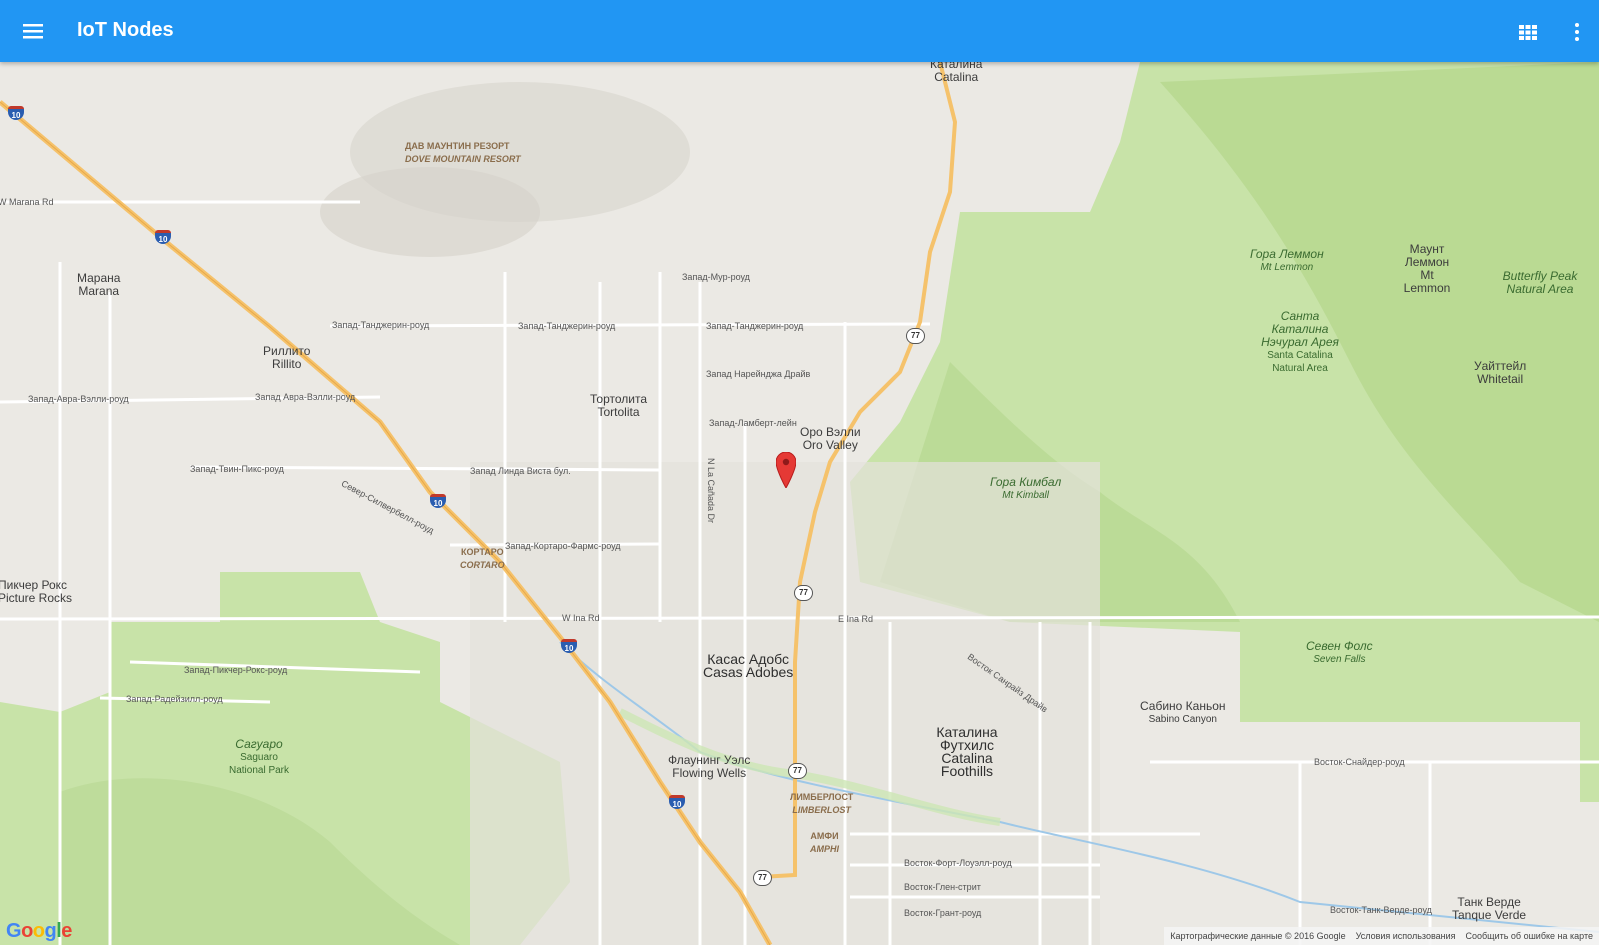 This screenshot has width=1599, height=945. Describe the element at coordinates (581, 618) in the screenshot. I see `road-w-ina: W Ina Rd` at that location.